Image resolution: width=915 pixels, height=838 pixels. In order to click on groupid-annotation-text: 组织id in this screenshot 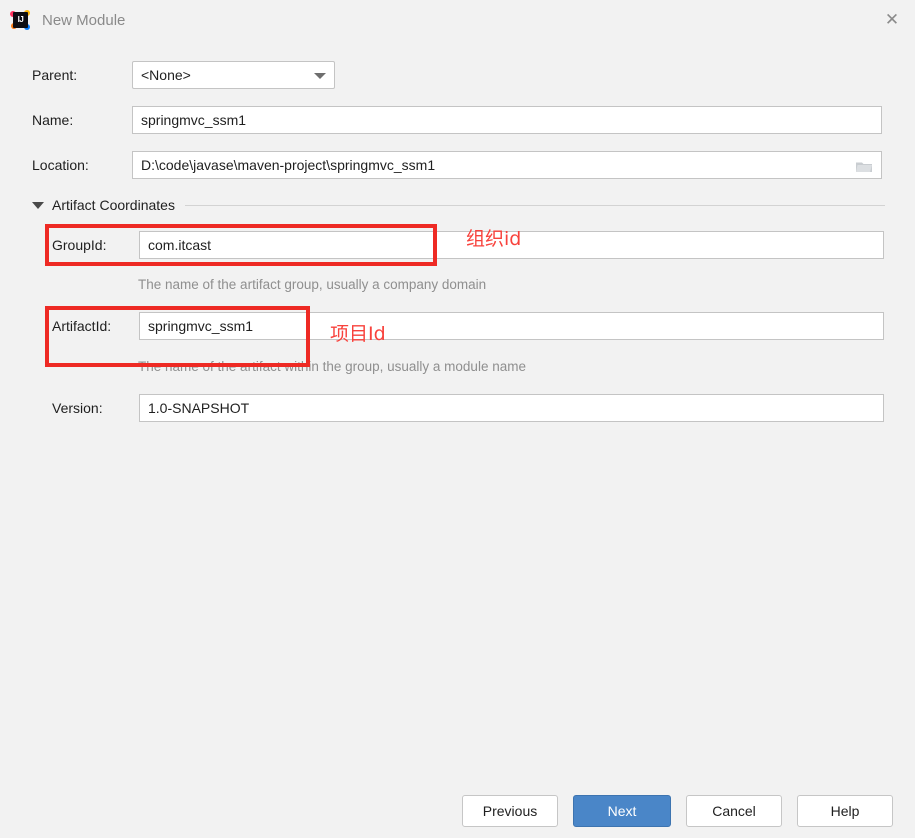, I will do `click(494, 239)`.